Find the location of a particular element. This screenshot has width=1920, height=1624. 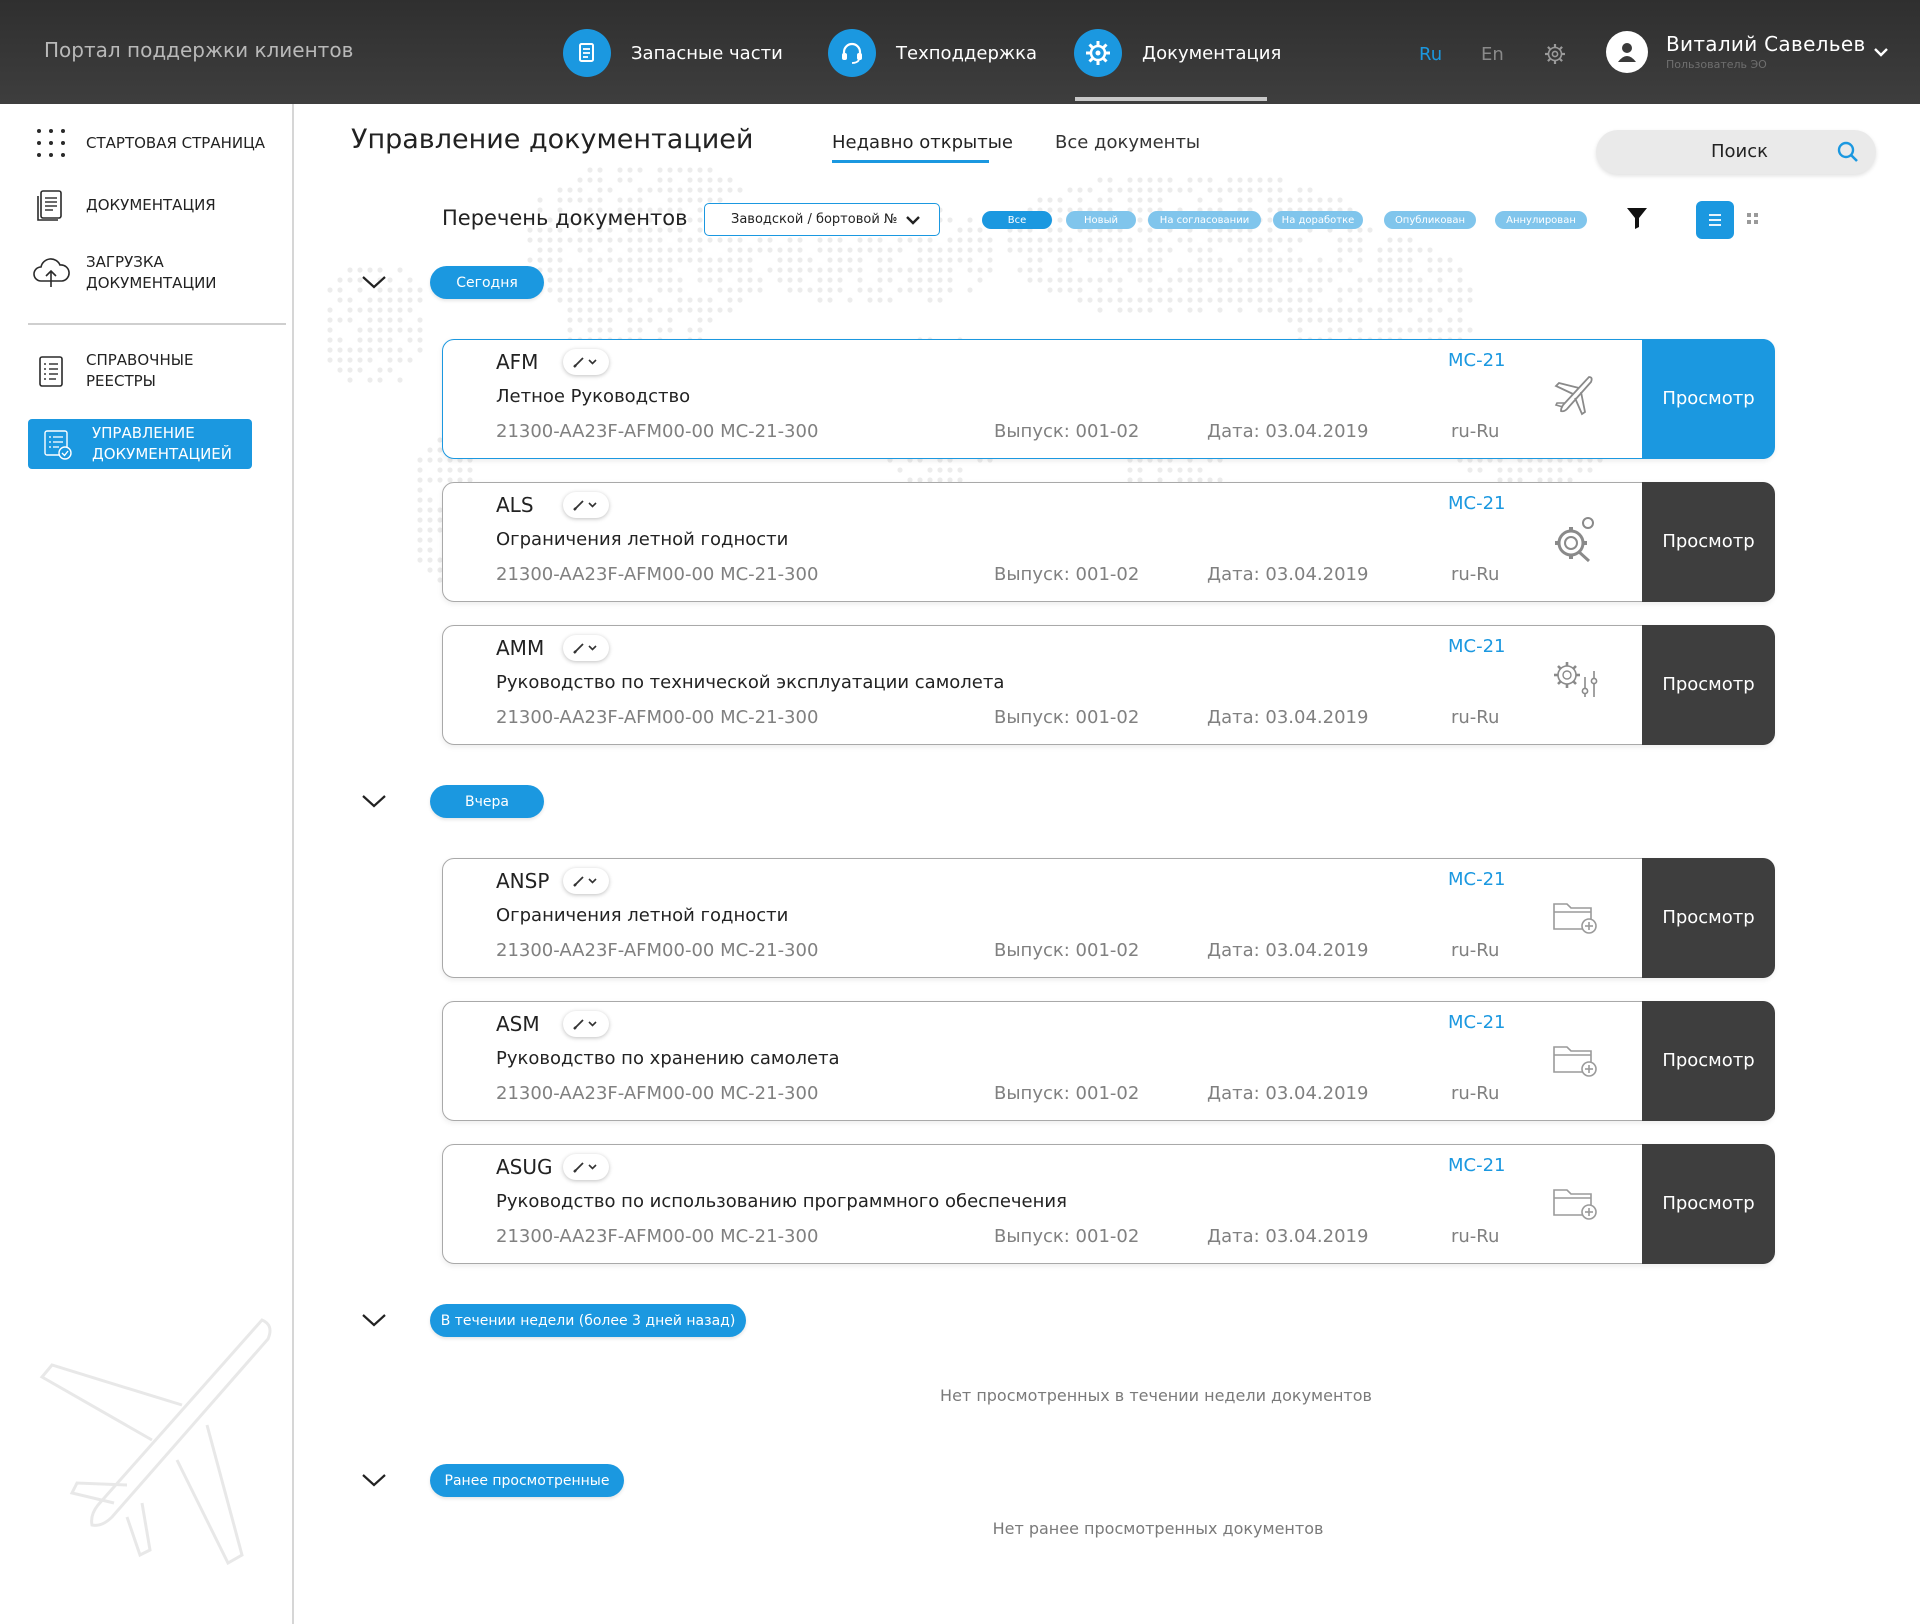

search-icon is located at coordinates (1848, 154).